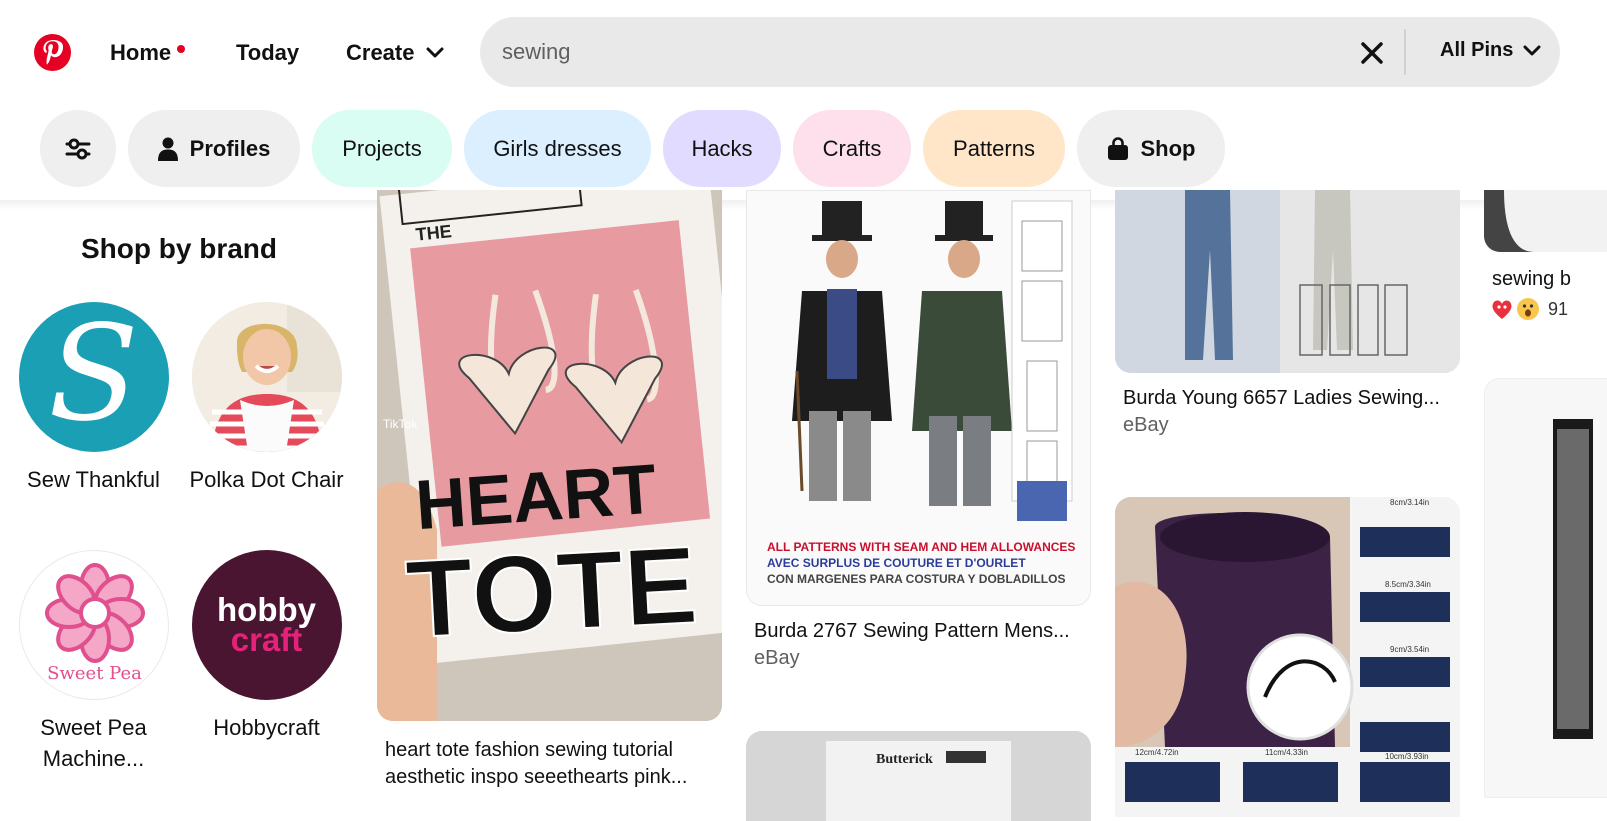  I want to click on pin-image: THE HEART TOTE TikTok, so click(549, 455).